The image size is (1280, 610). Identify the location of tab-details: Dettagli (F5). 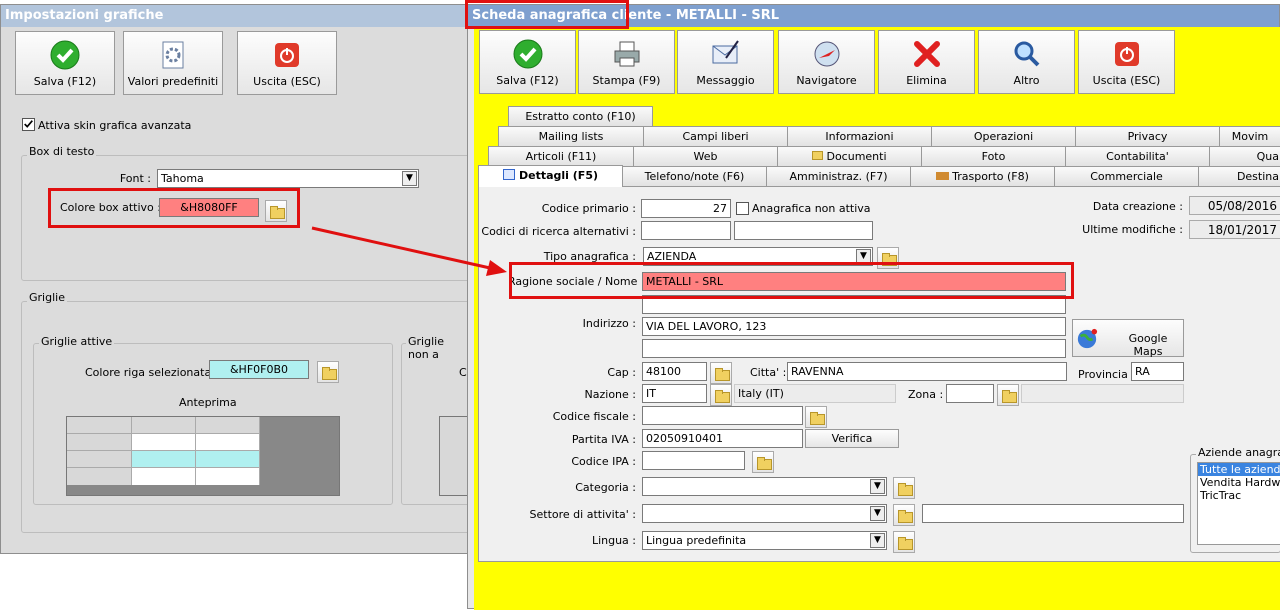
(550, 176).